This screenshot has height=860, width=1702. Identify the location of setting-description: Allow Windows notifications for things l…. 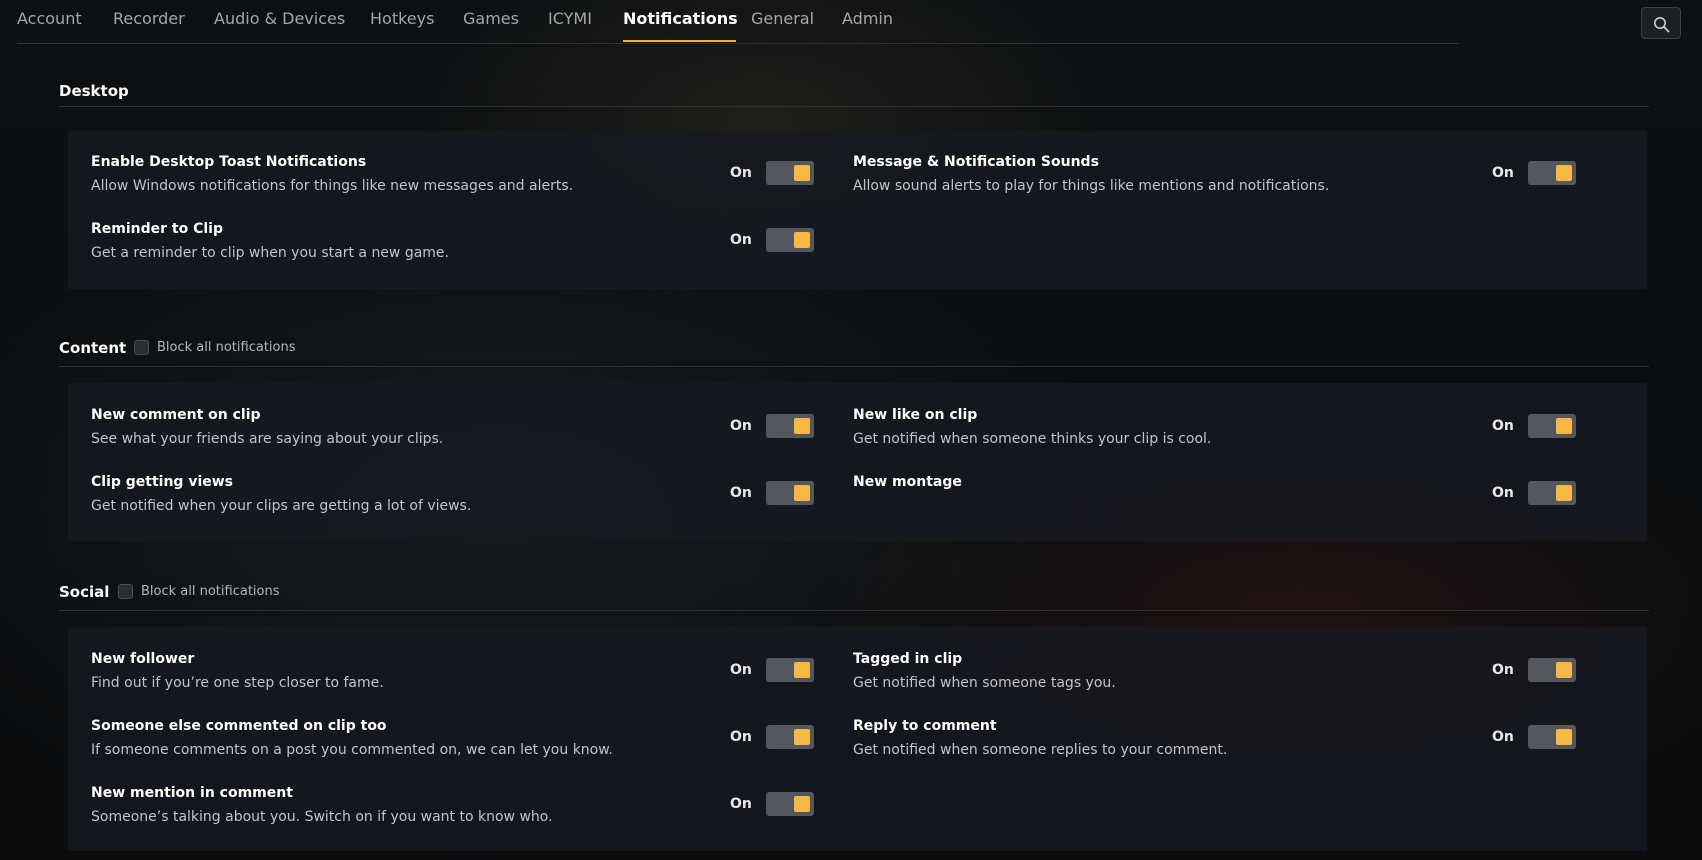
(332, 186).